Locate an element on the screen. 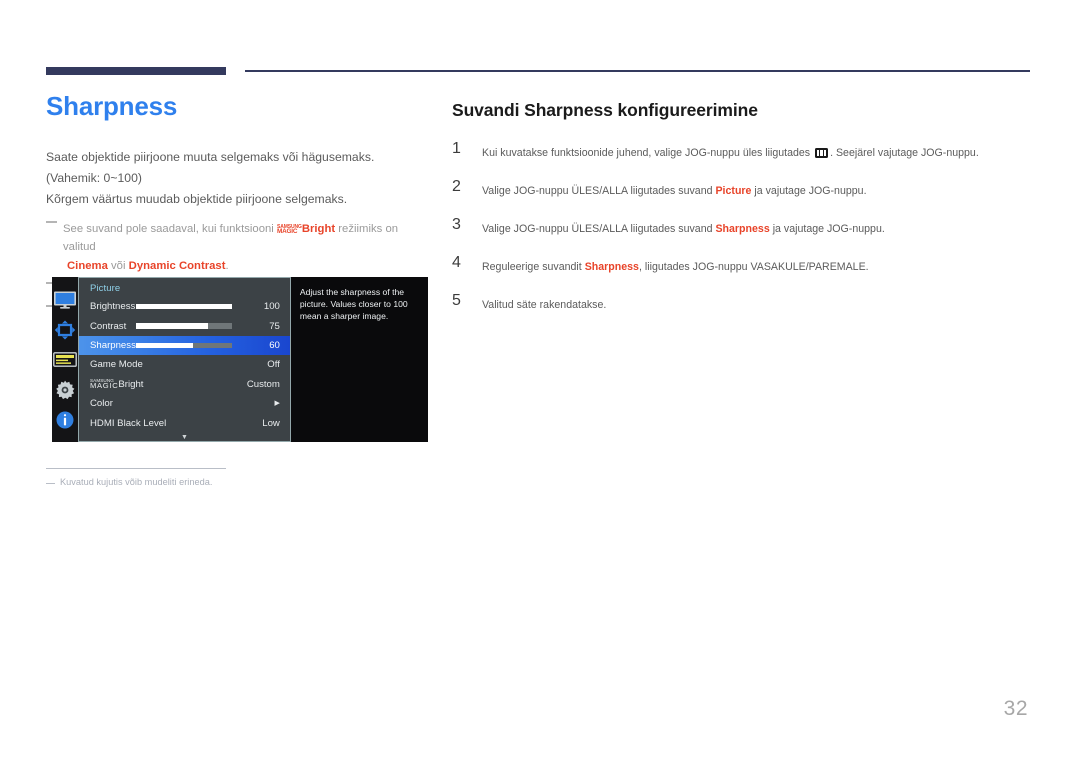  osd-row-magicbright: SAMSUNG MAGIC Bright Custom is located at coordinates (184, 384).